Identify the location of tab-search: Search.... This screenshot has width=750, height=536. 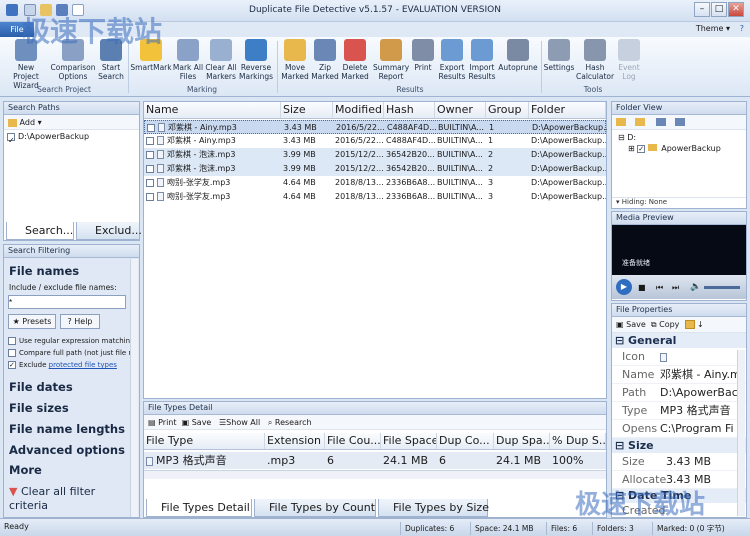
(40, 231).